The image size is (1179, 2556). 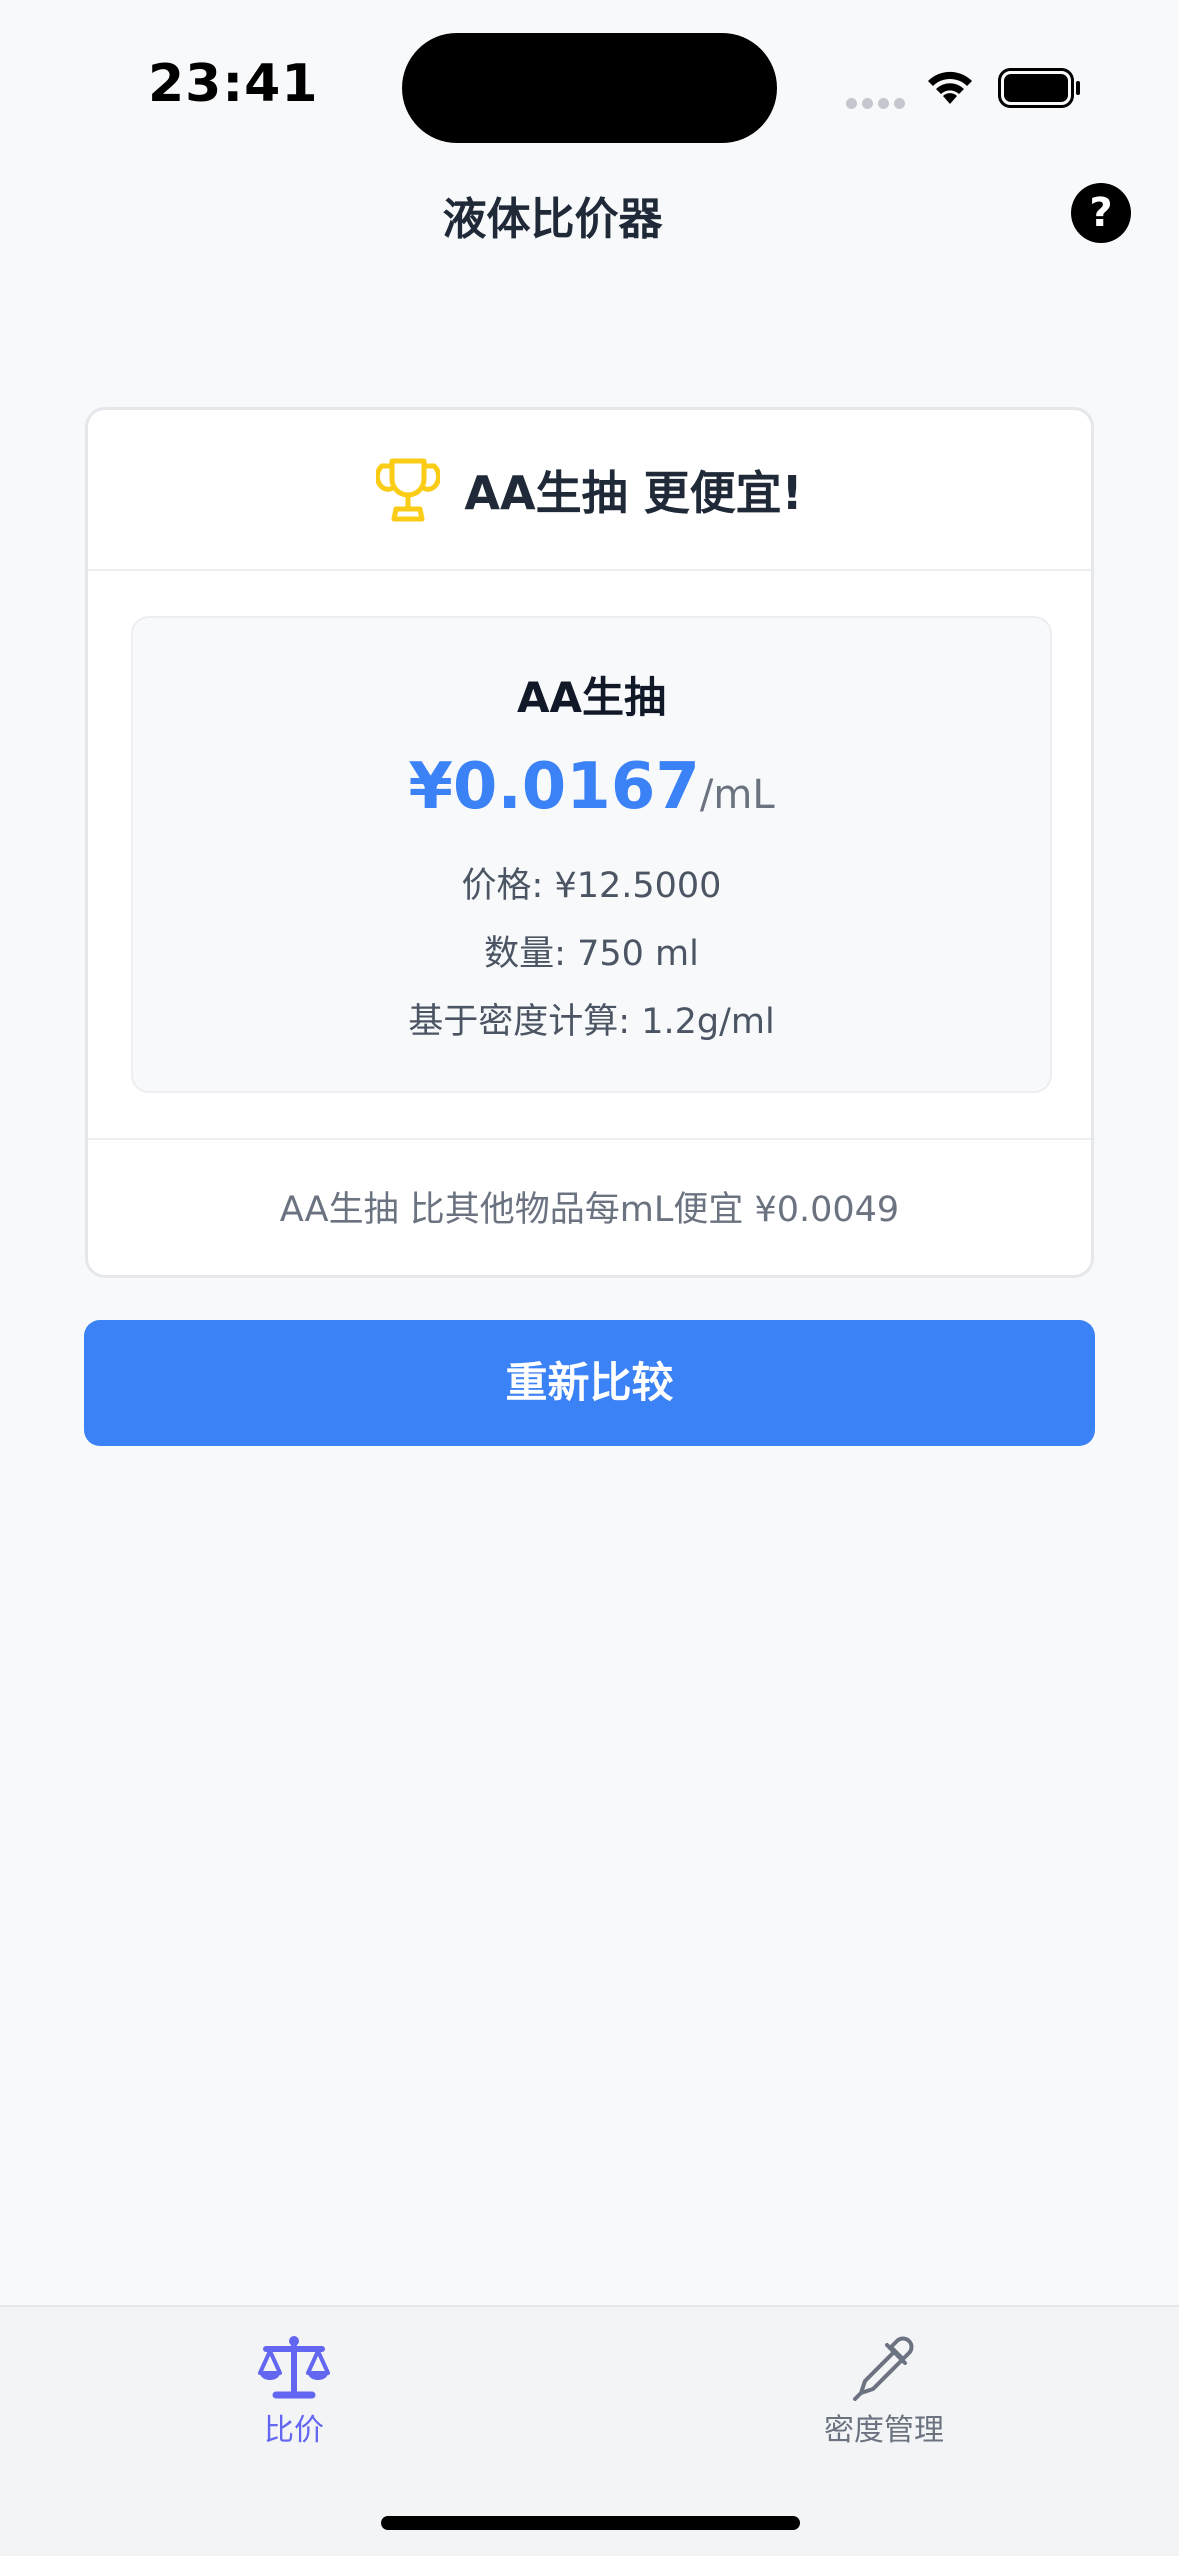 I want to click on scale-icon, so click(x=294, y=2367).